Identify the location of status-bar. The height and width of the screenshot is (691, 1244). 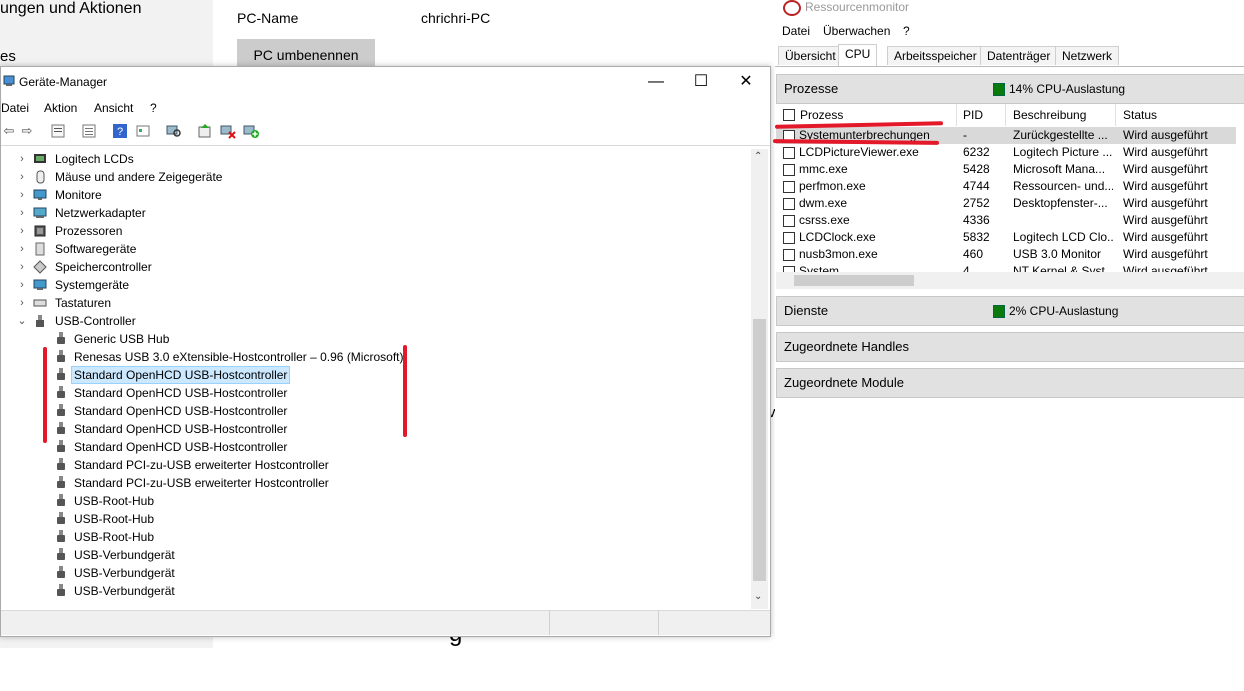
(385, 622).